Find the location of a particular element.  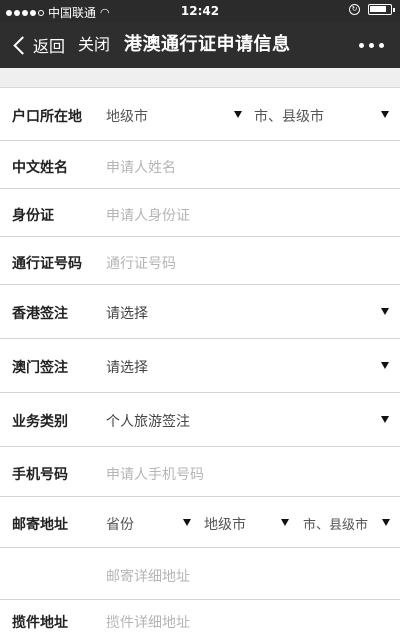

phone-input: 申请人手机号码 is located at coordinates (246, 474).